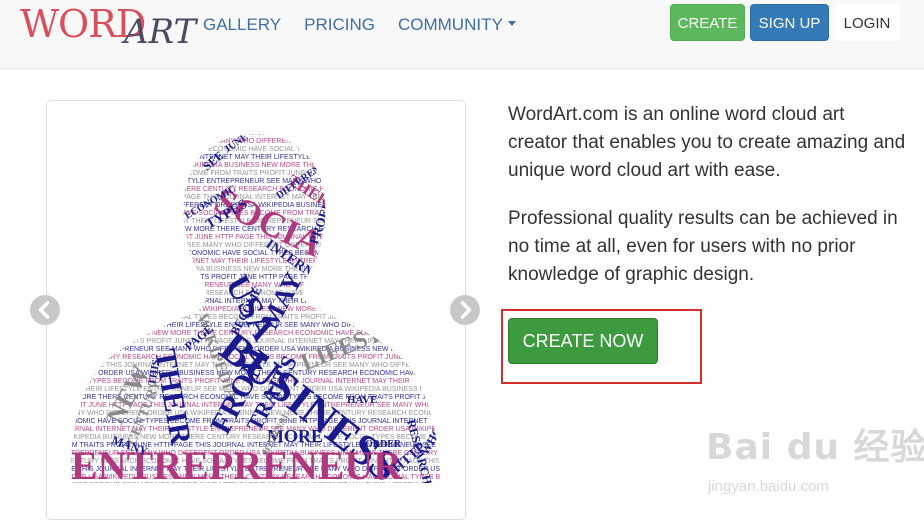 Image resolution: width=924 pixels, height=520 pixels. I want to click on baidu-watermark: Bai du 经验 jingyan.baidu.com, so click(815, 458).